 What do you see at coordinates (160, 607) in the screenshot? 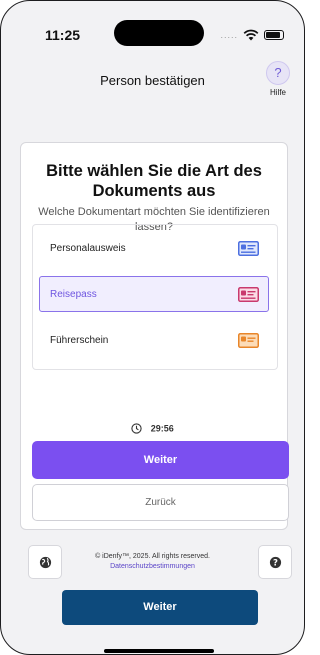
I see `bottom-continue-button: Weiter` at bounding box center [160, 607].